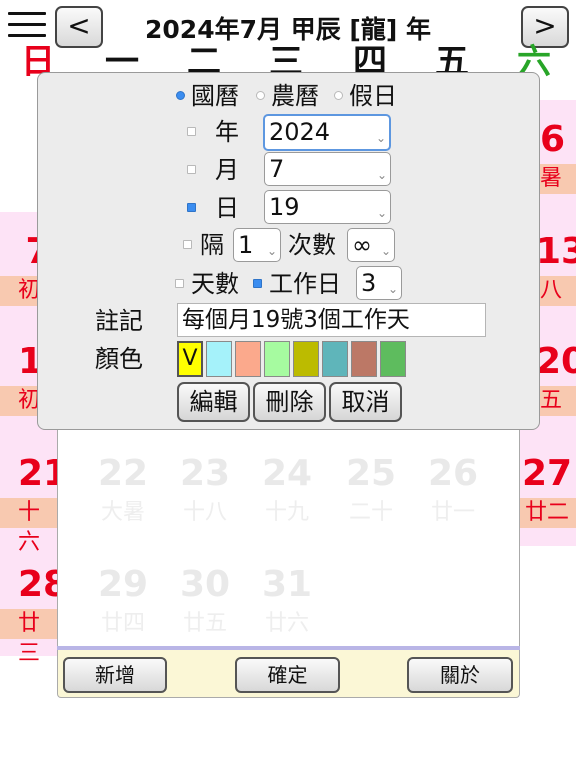  I want to click on color-label: 顏色, so click(119, 359).